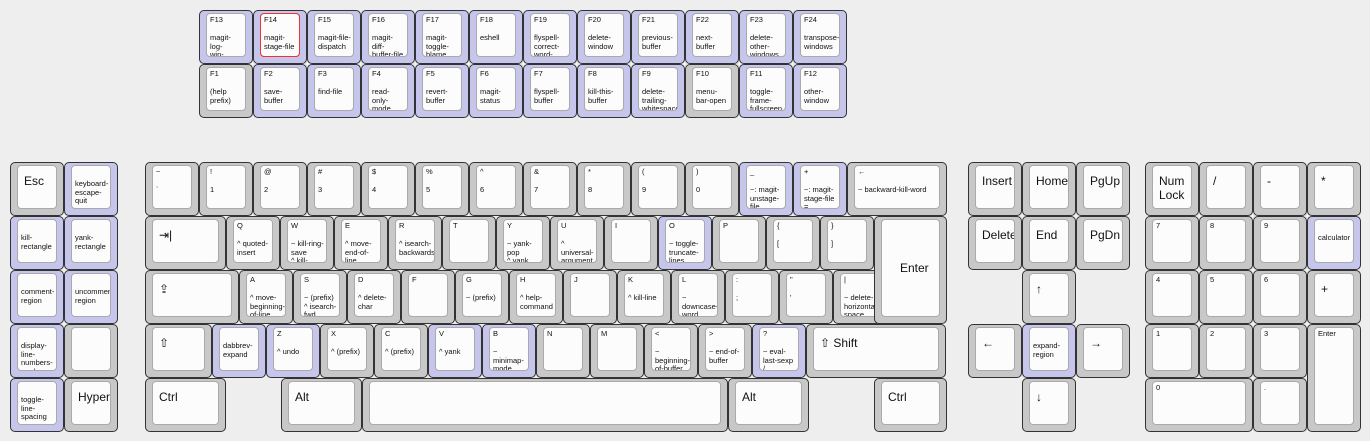 Image resolution: width=1370 pixels, height=441 pixels. Describe the element at coordinates (442, 37) in the screenshot. I see `key-F17: F17 magit- toggle- blame` at that location.